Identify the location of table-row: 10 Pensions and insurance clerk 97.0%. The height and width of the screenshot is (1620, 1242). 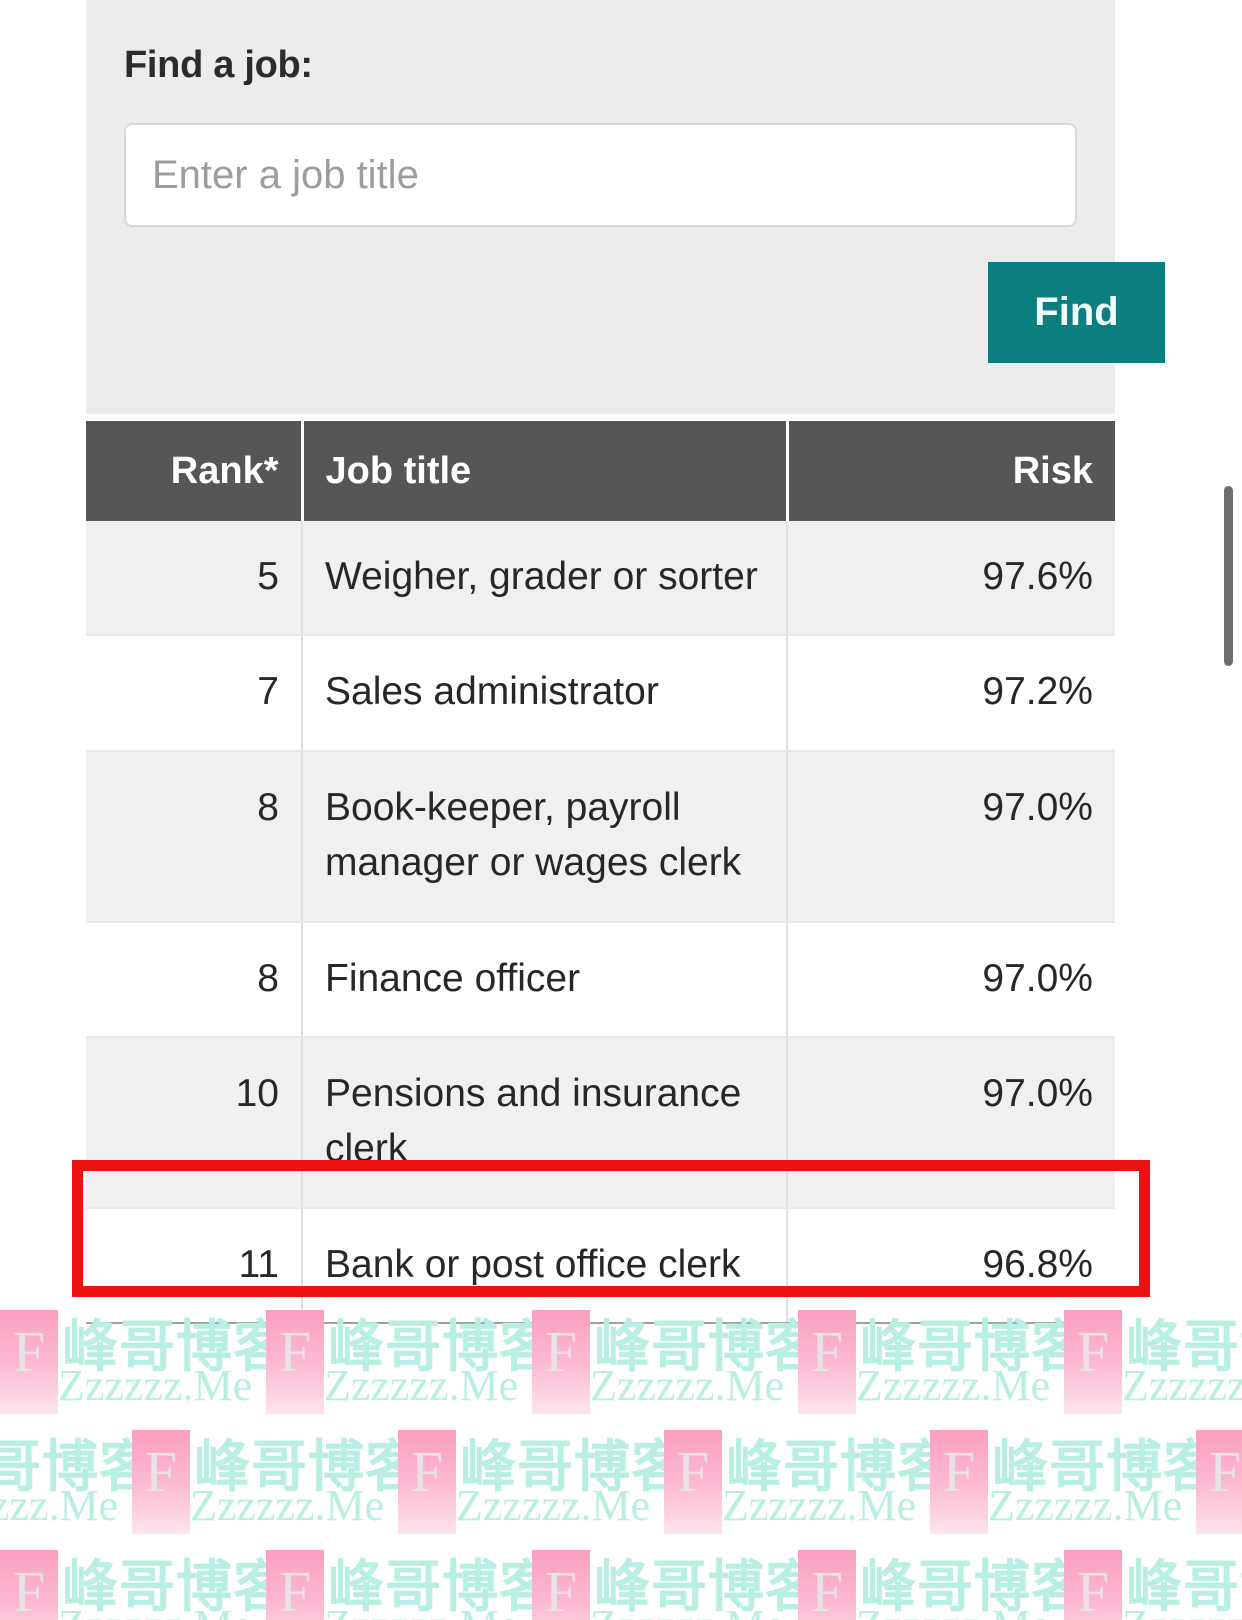
(600, 1122).